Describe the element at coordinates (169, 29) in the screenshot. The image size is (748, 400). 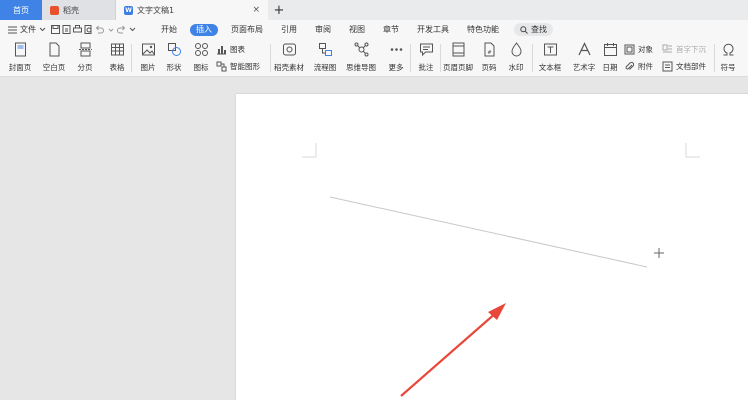
I see `menu-tab-home: 开始` at that location.